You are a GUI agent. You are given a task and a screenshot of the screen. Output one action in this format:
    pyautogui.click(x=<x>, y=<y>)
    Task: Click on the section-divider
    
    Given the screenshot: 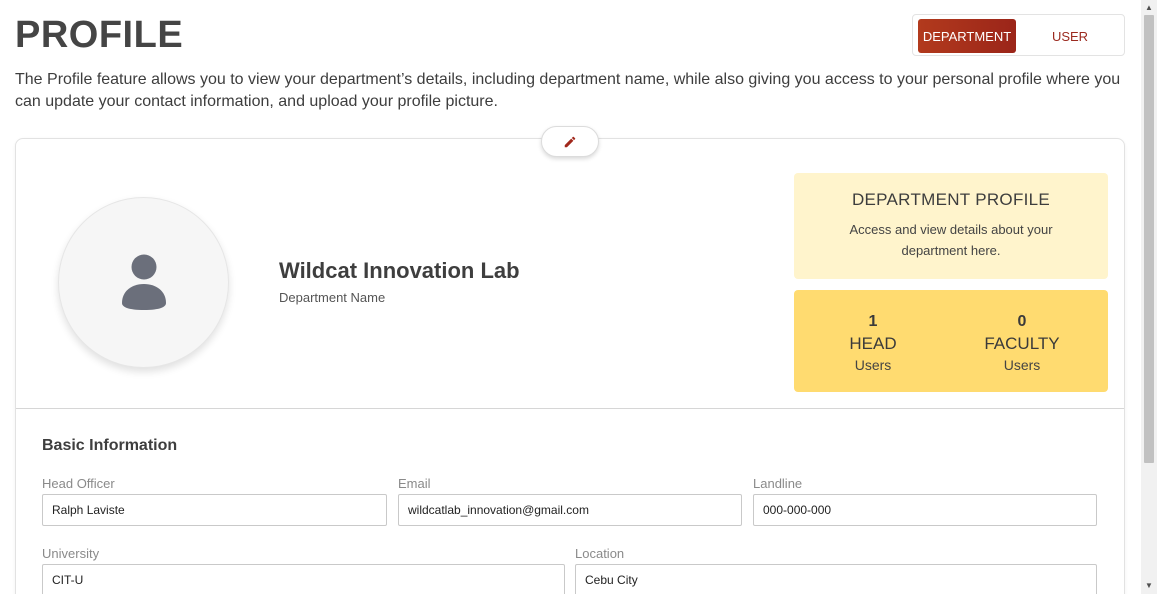 What is the action you would take?
    pyautogui.click(x=570, y=408)
    